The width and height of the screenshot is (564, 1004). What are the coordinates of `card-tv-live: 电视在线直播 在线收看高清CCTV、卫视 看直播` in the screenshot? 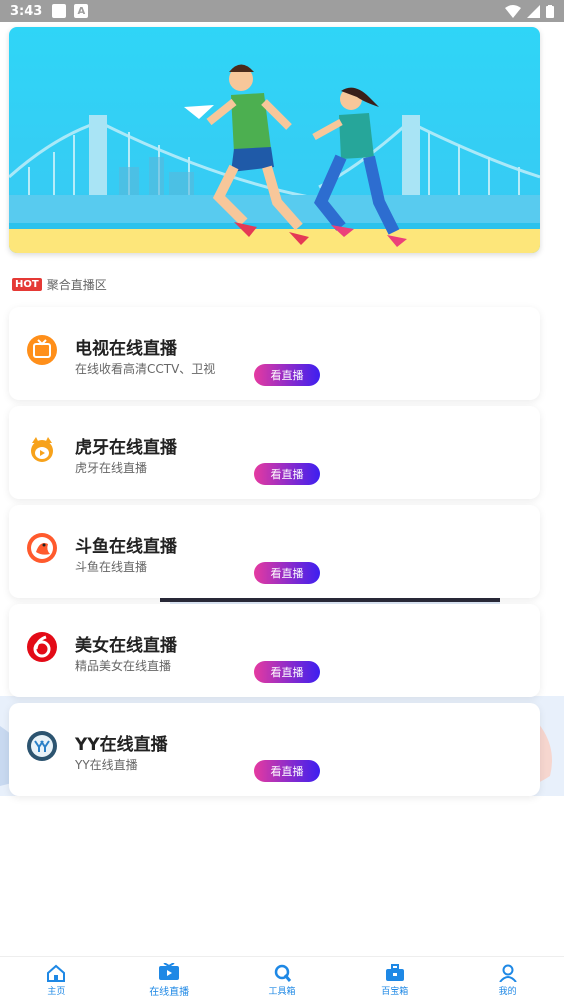 It's located at (274, 353).